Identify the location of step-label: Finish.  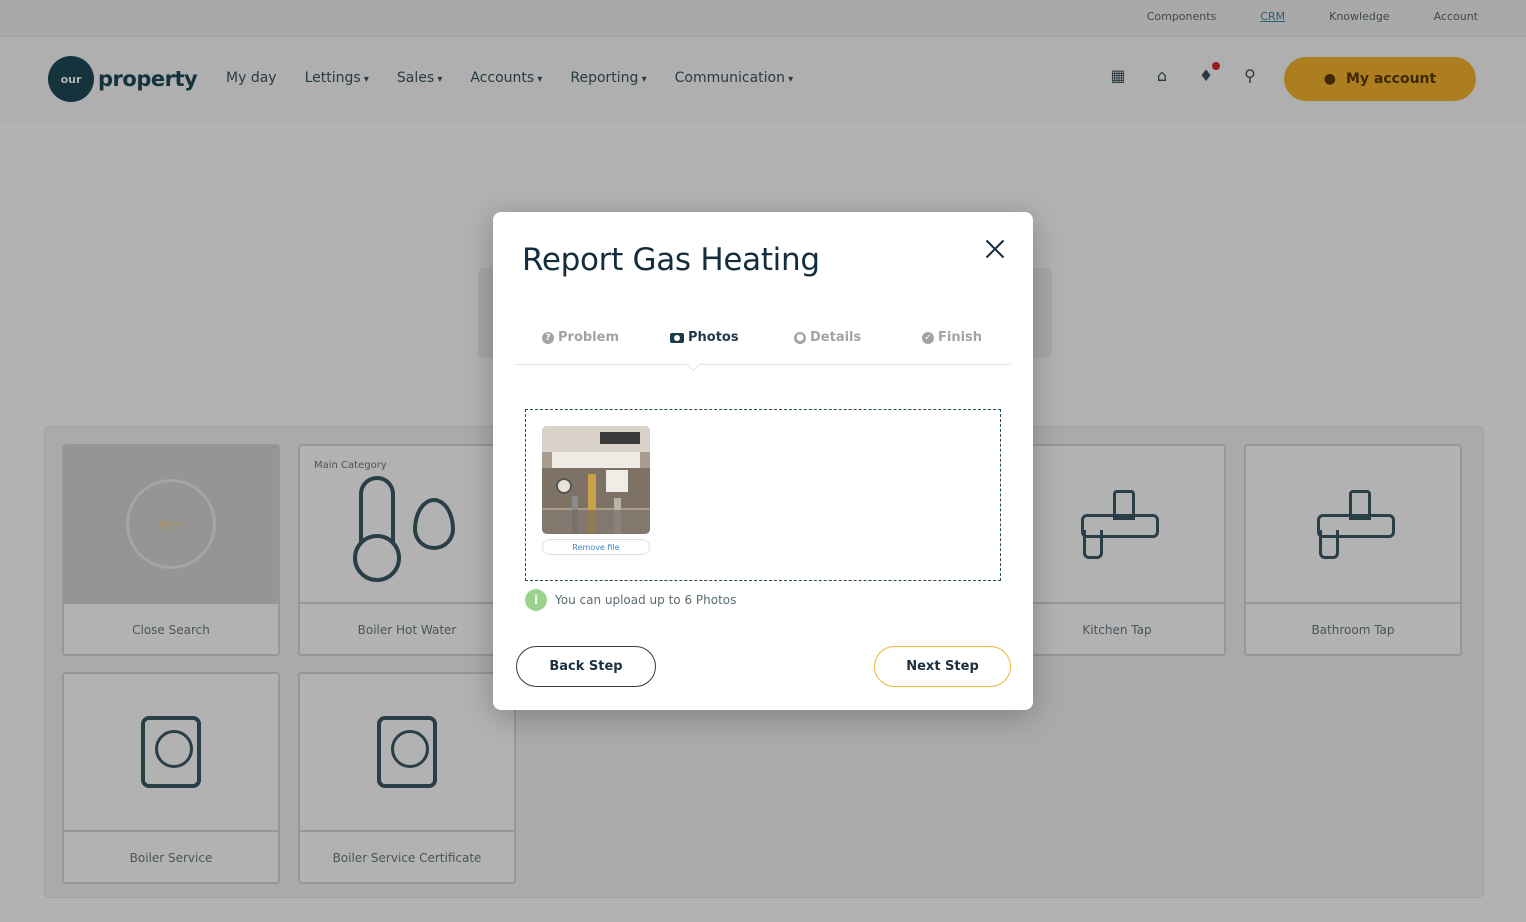
(960, 337).